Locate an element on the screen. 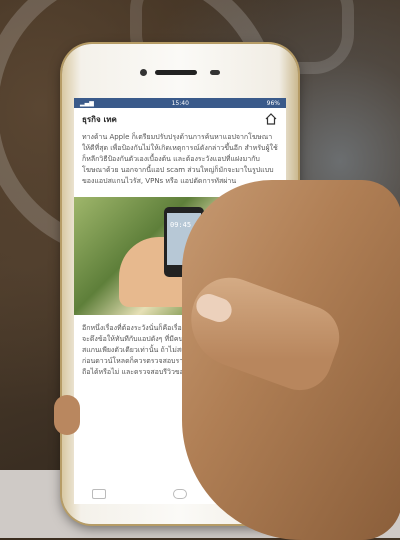 Image resolution: width=400 pixels, height=540 pixels. home-button is located at coordinates (180, 494).